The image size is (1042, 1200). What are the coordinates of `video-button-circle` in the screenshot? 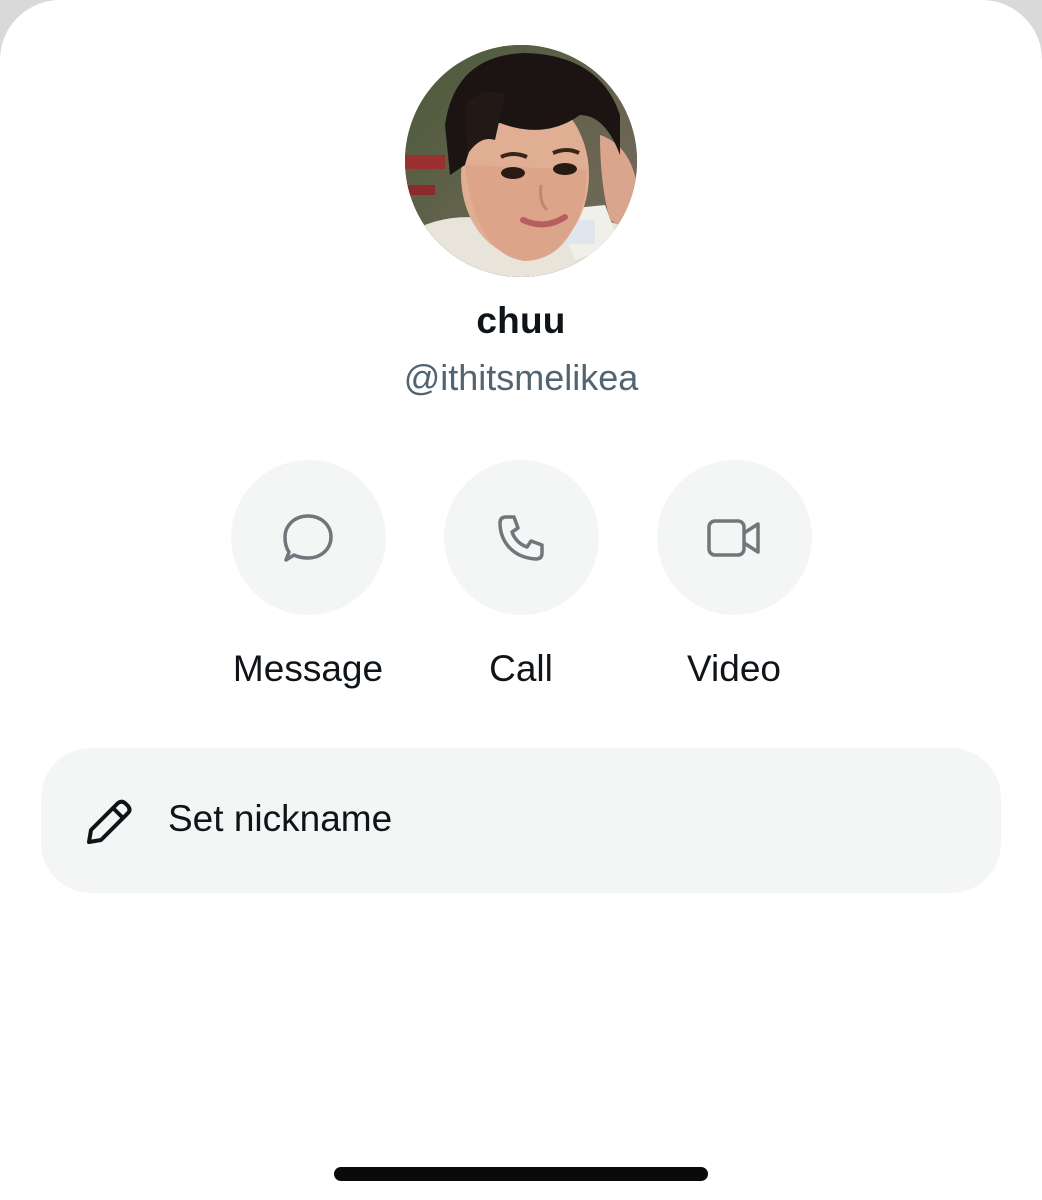 It's located at (734, 537).